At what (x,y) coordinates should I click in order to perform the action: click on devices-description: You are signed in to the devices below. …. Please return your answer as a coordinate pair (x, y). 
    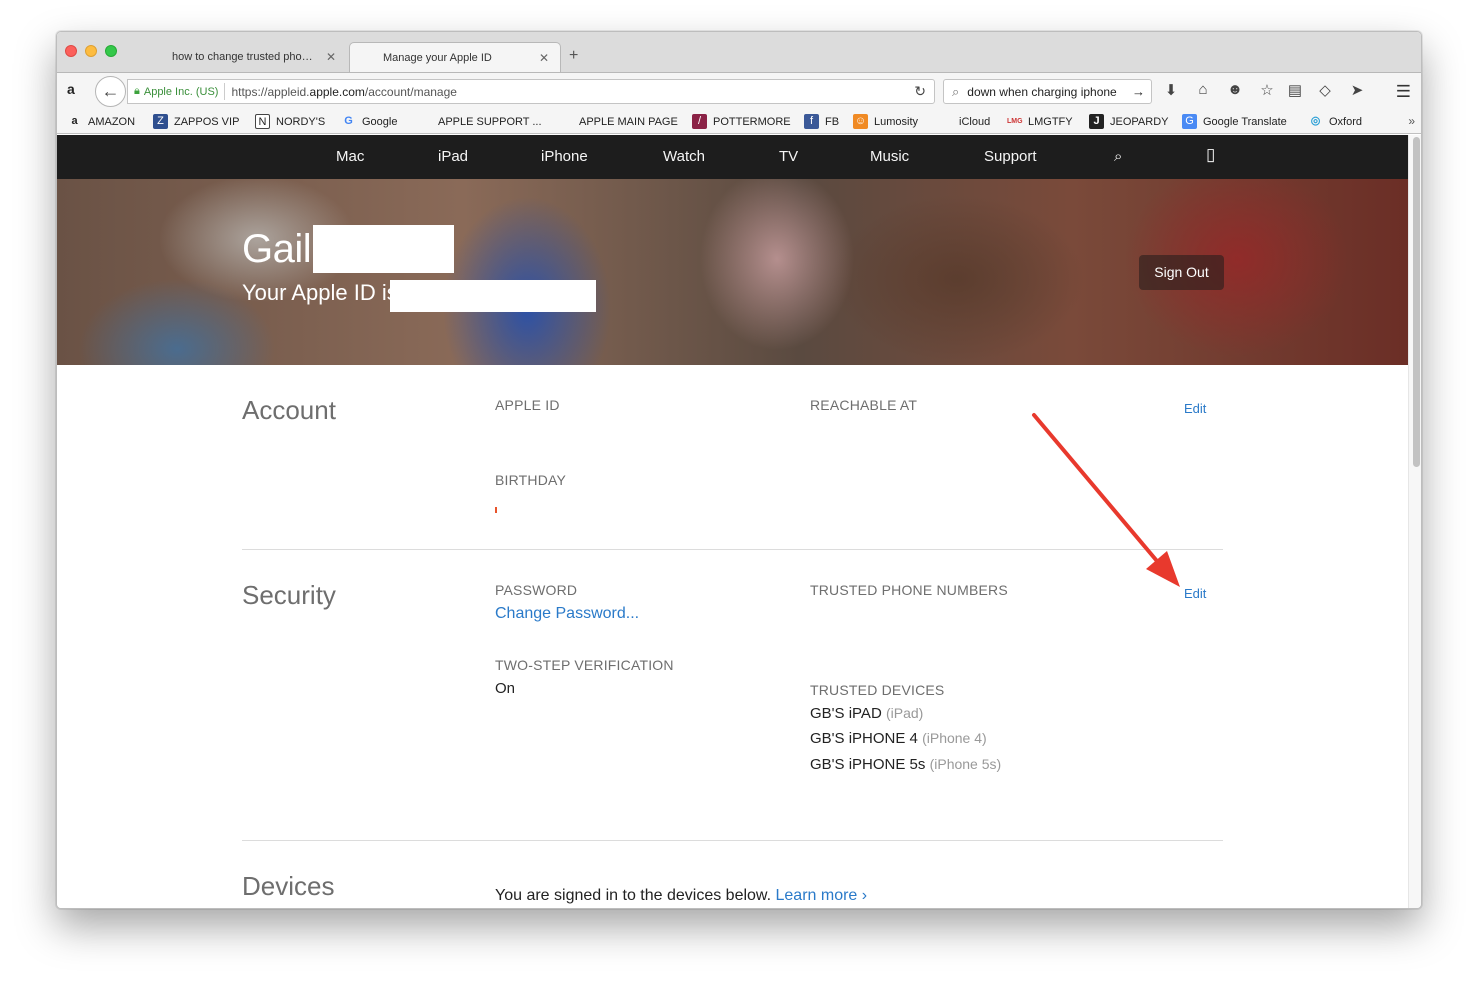
    Looking at the image, I should click on (681, 896).